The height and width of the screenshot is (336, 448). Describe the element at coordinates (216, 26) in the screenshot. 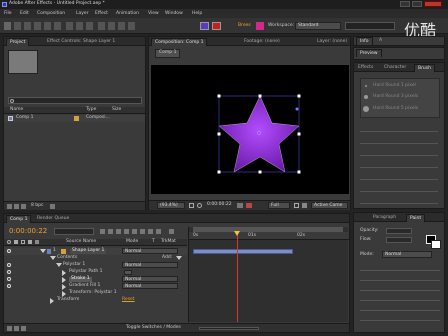

I see `stroke-swatch` at that location.